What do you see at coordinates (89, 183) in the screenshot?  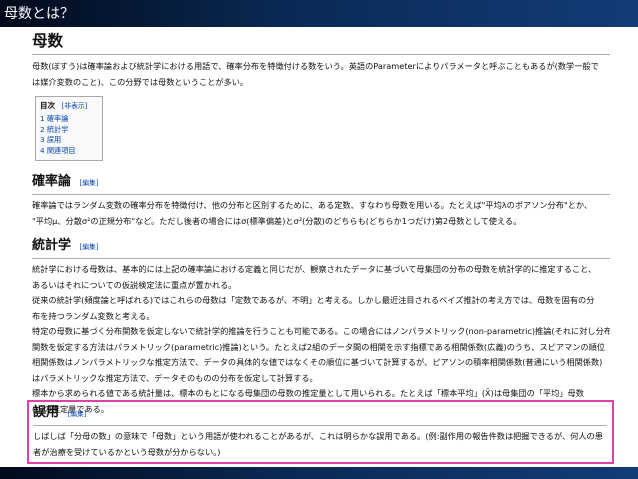 I see `edit-link-probability: [編集]` at bounding box center [89, 183].